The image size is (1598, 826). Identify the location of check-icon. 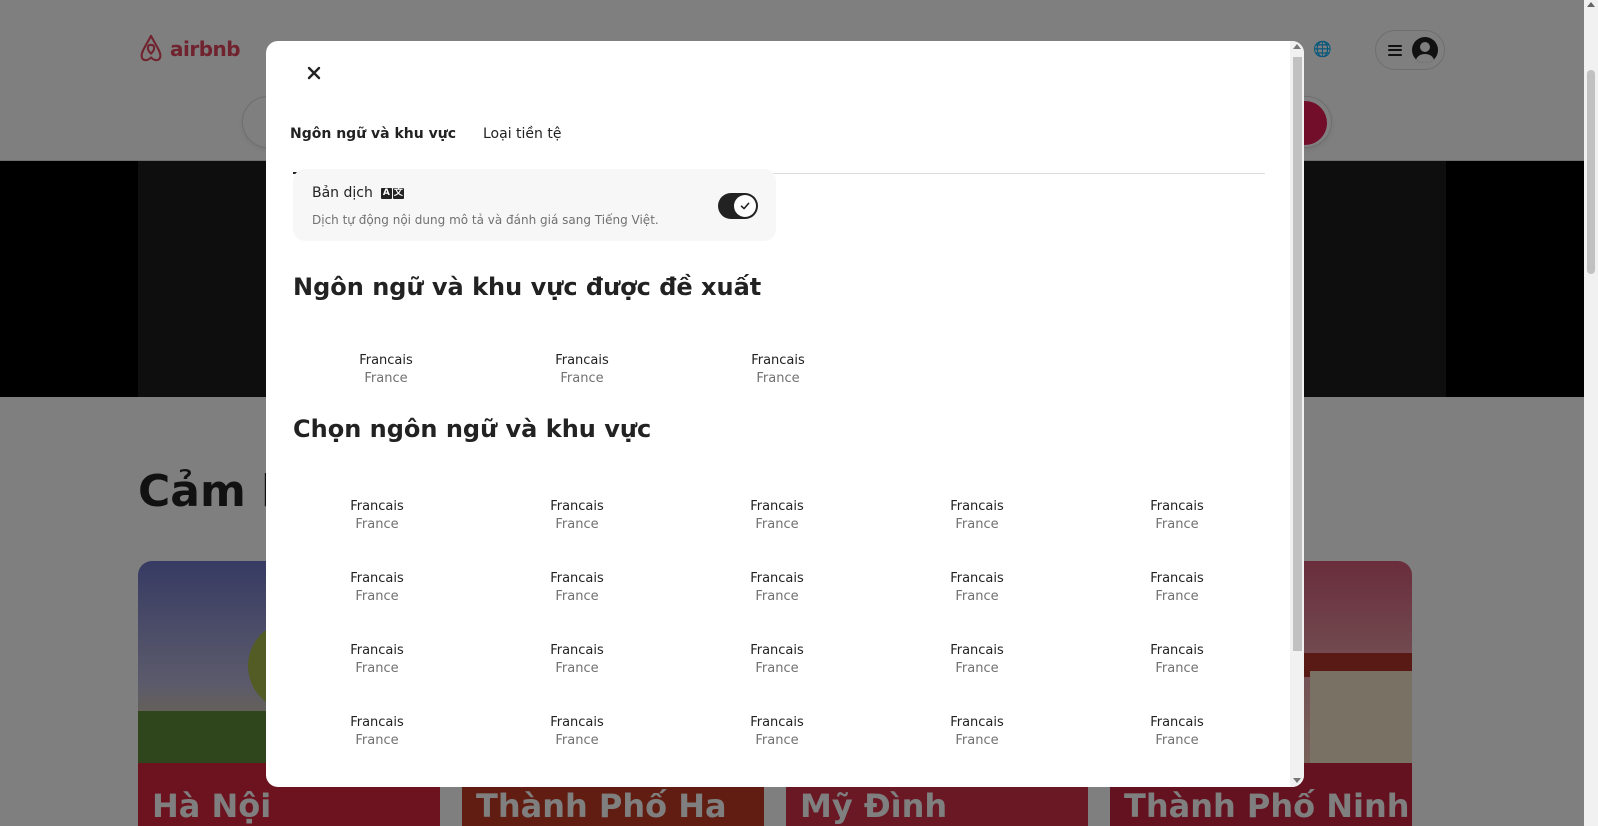
(745, 206).